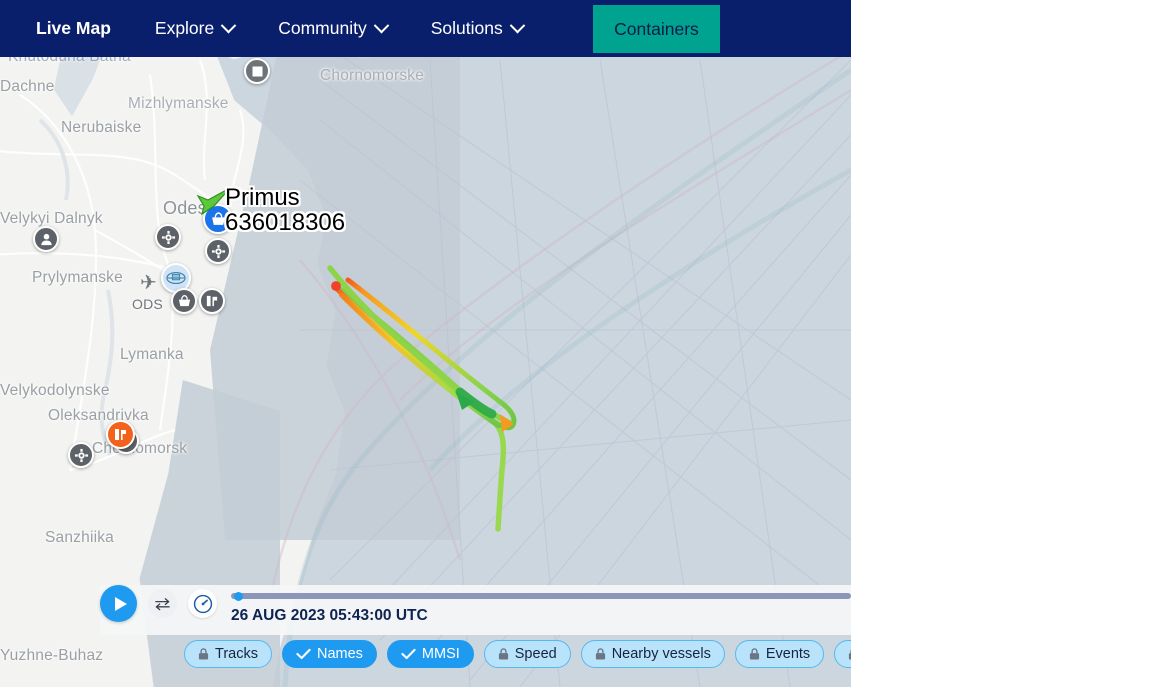 The height and width of the screenshot is (687, 1152). Describe the element at coordinates (440, 654) in the screenshot. I see `filter-chip-label: MMSI` at that location.